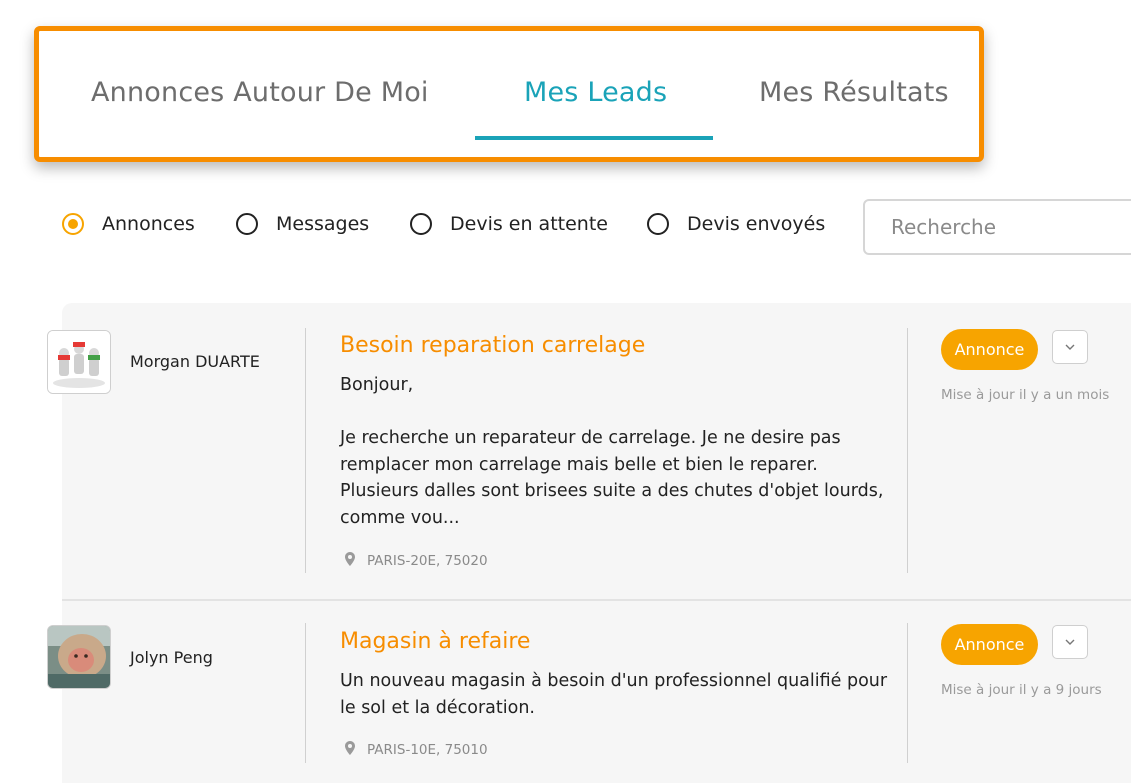  I want to click on lead-updated: Mise à jour il y a un mois, so click(1025, 395).